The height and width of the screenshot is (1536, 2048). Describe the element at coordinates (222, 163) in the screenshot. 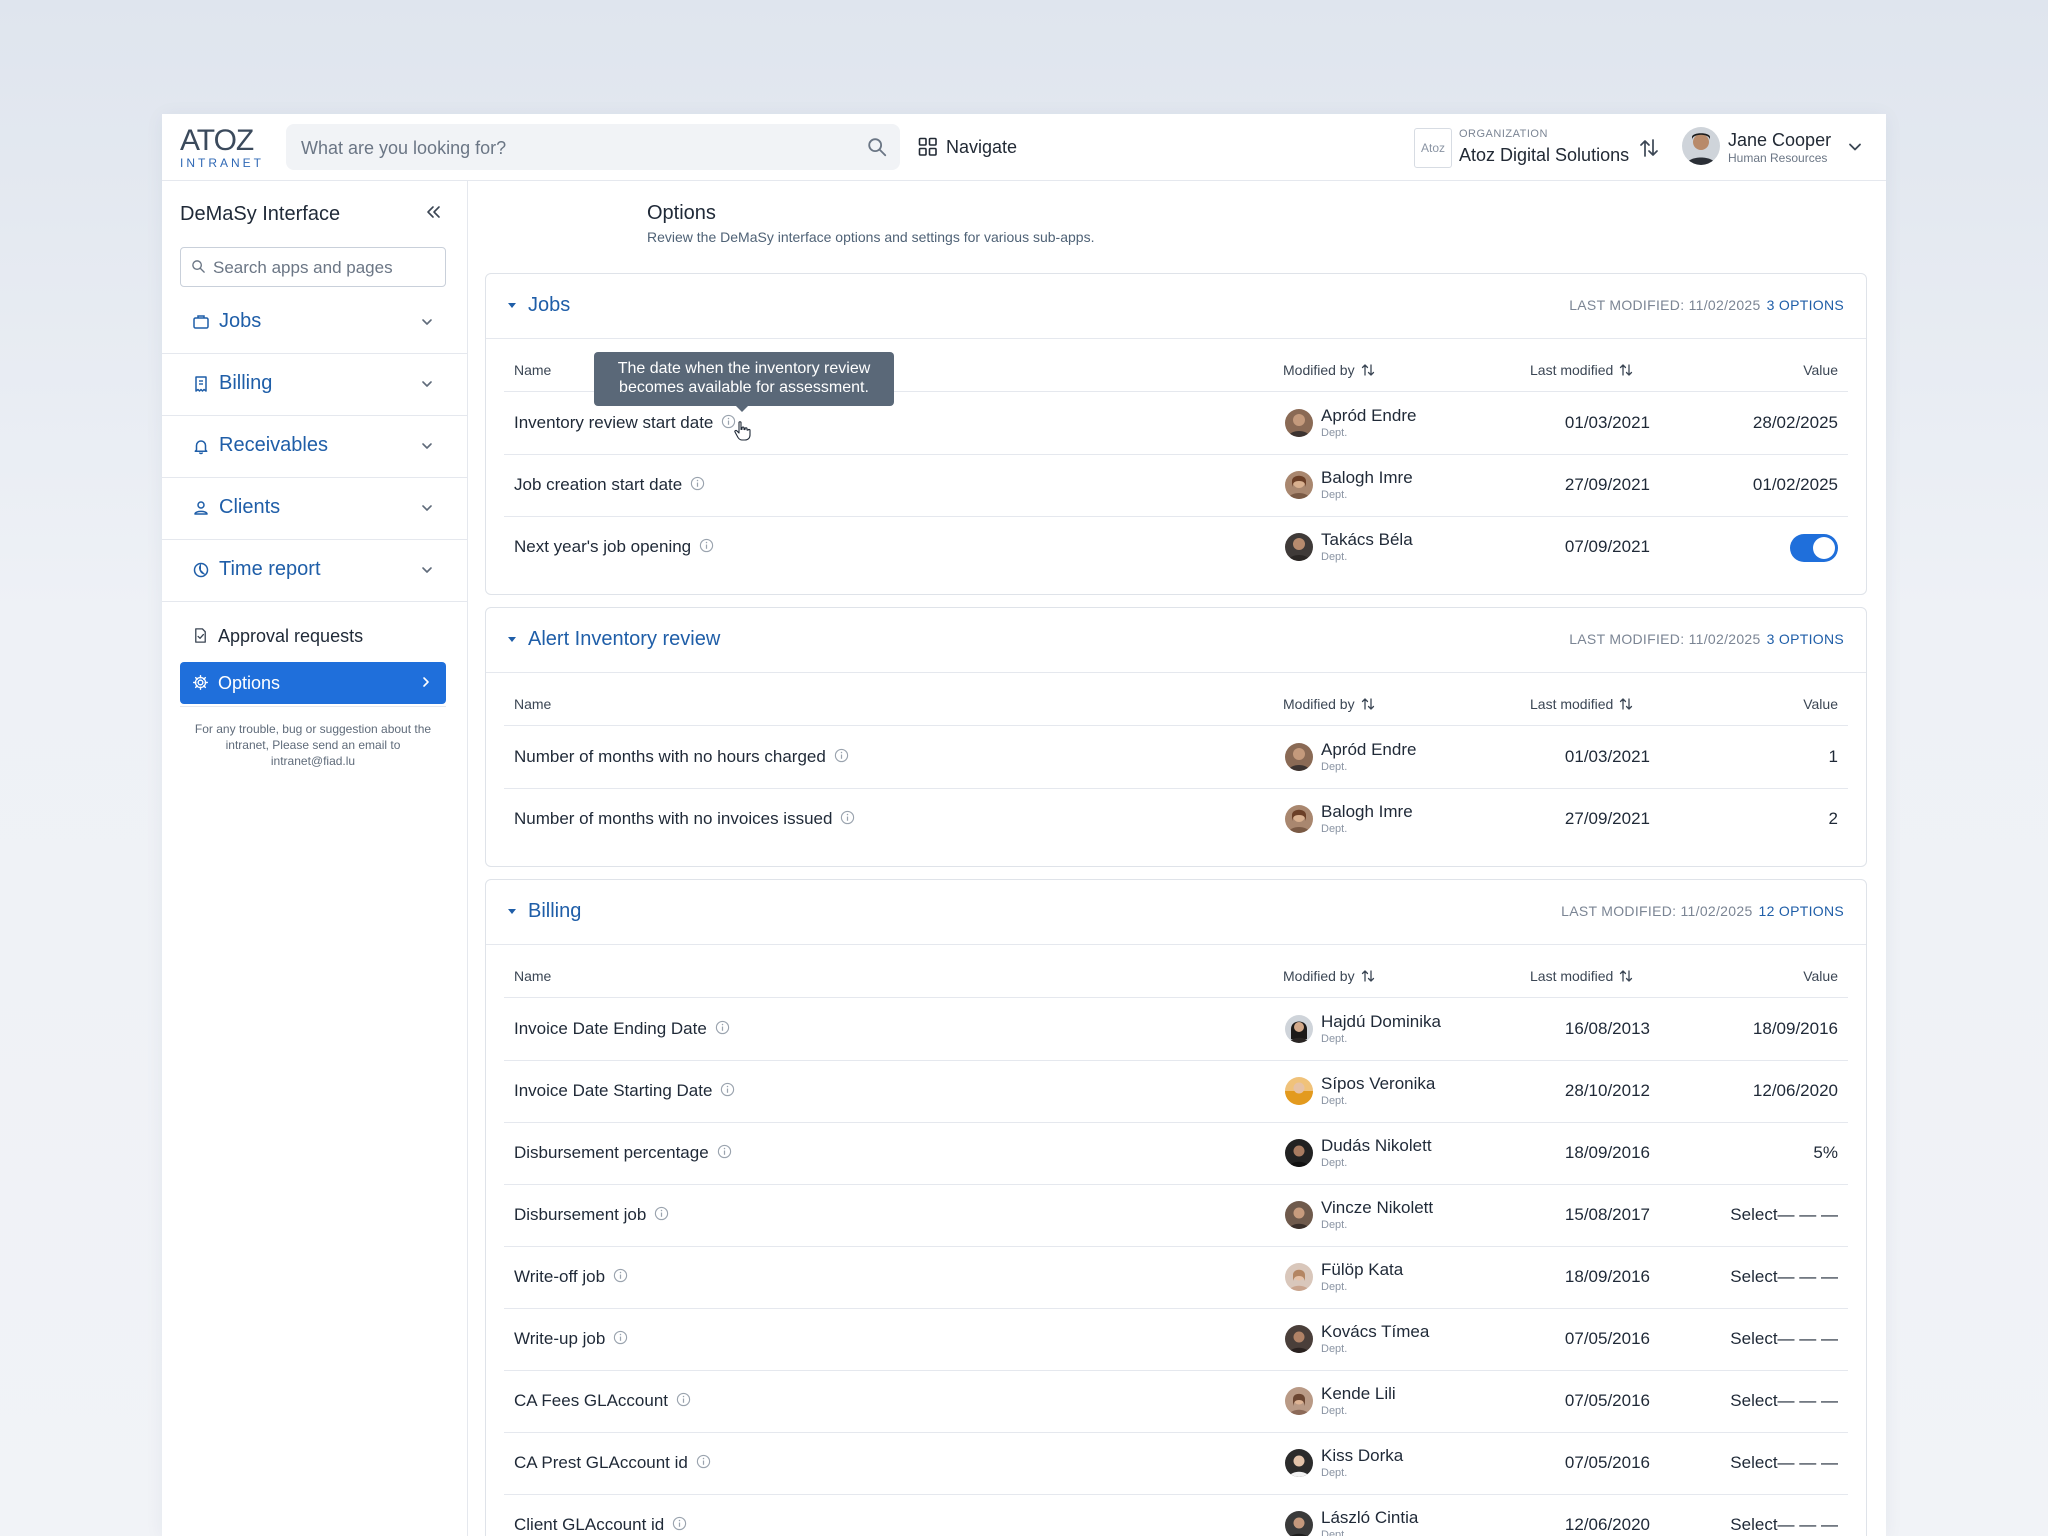

I see `logo-sub-text: INTRANET` at that location.